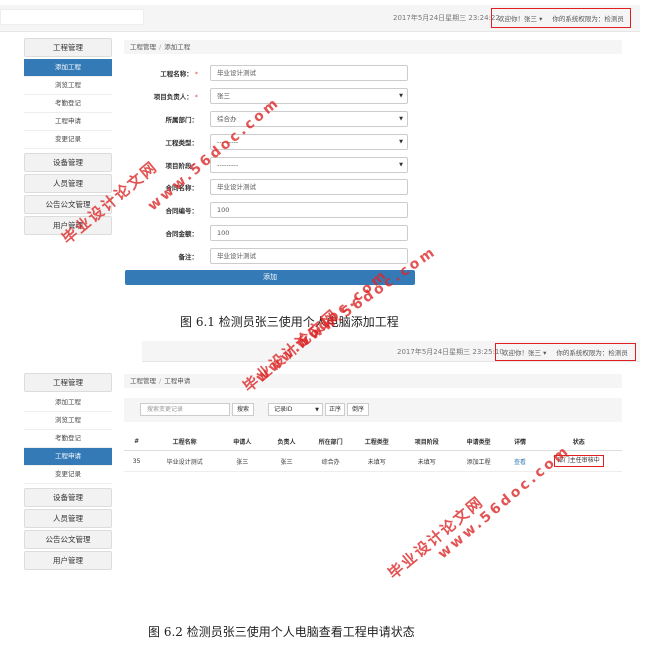  What do you see at coordinates (520, 441) in the screenshot?
I see `table-header-cell: 详情` at bounding box center [520, 441].